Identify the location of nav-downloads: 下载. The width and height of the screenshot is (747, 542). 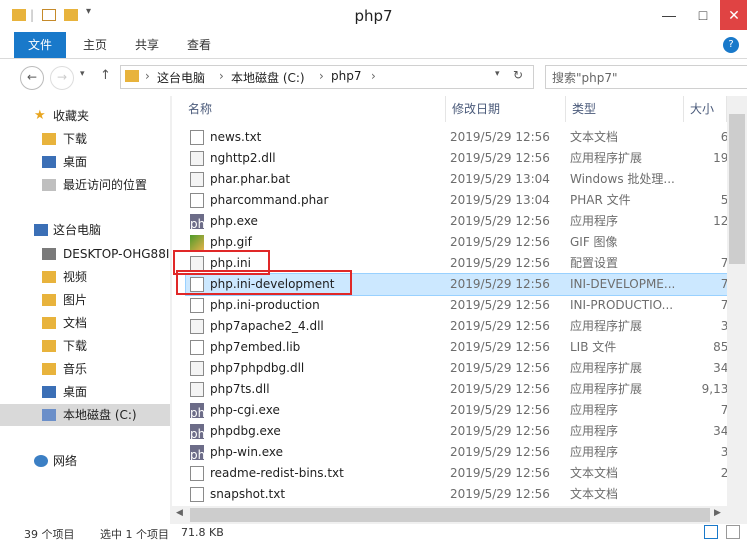
(85, 346).